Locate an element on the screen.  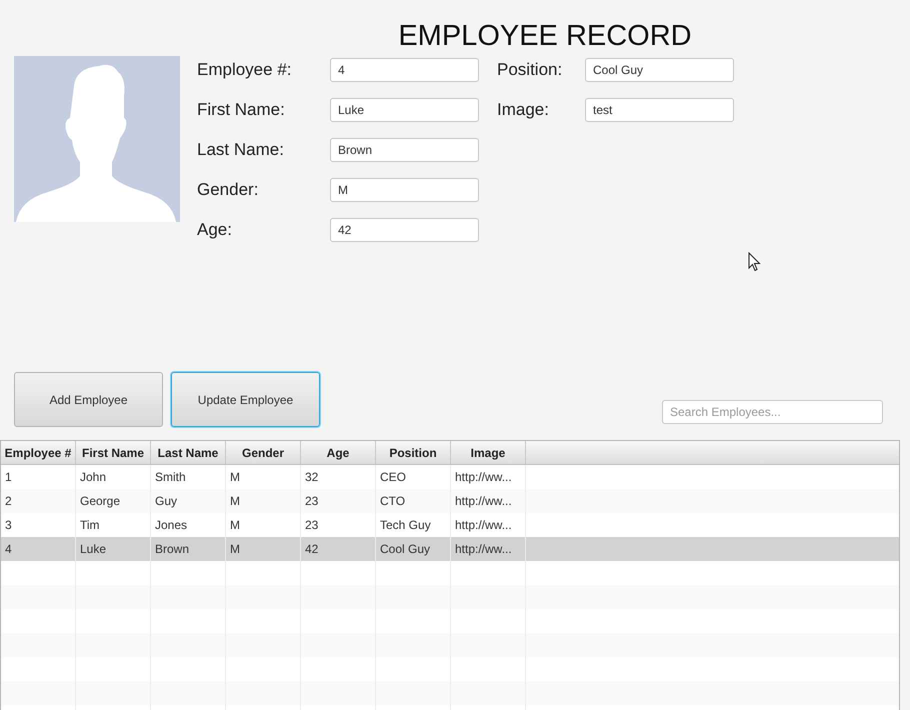
field-label: Employee #: is located at coordinates (244, 70).